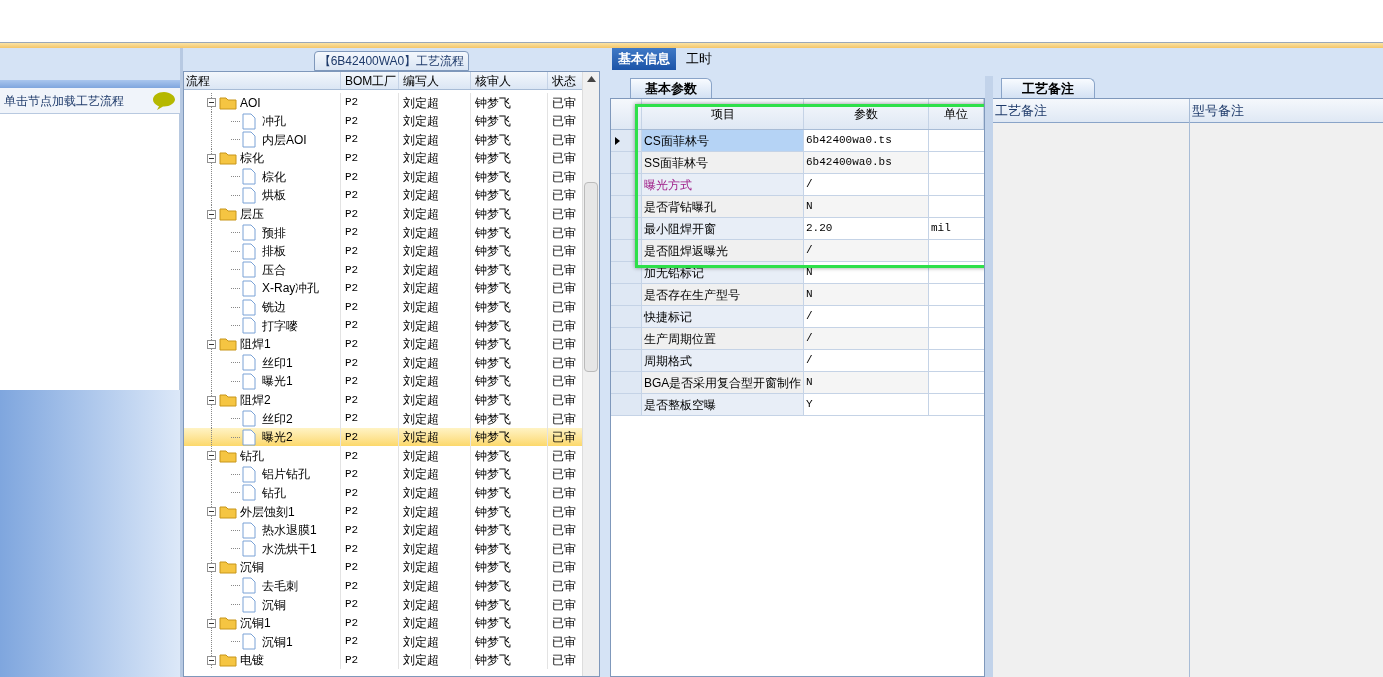 The height and width of the screenshot is (677, 1383). Describe the element at coordinates (723, 162) in the screenshot. I see `table-cell: SS面菲林号` at that location.